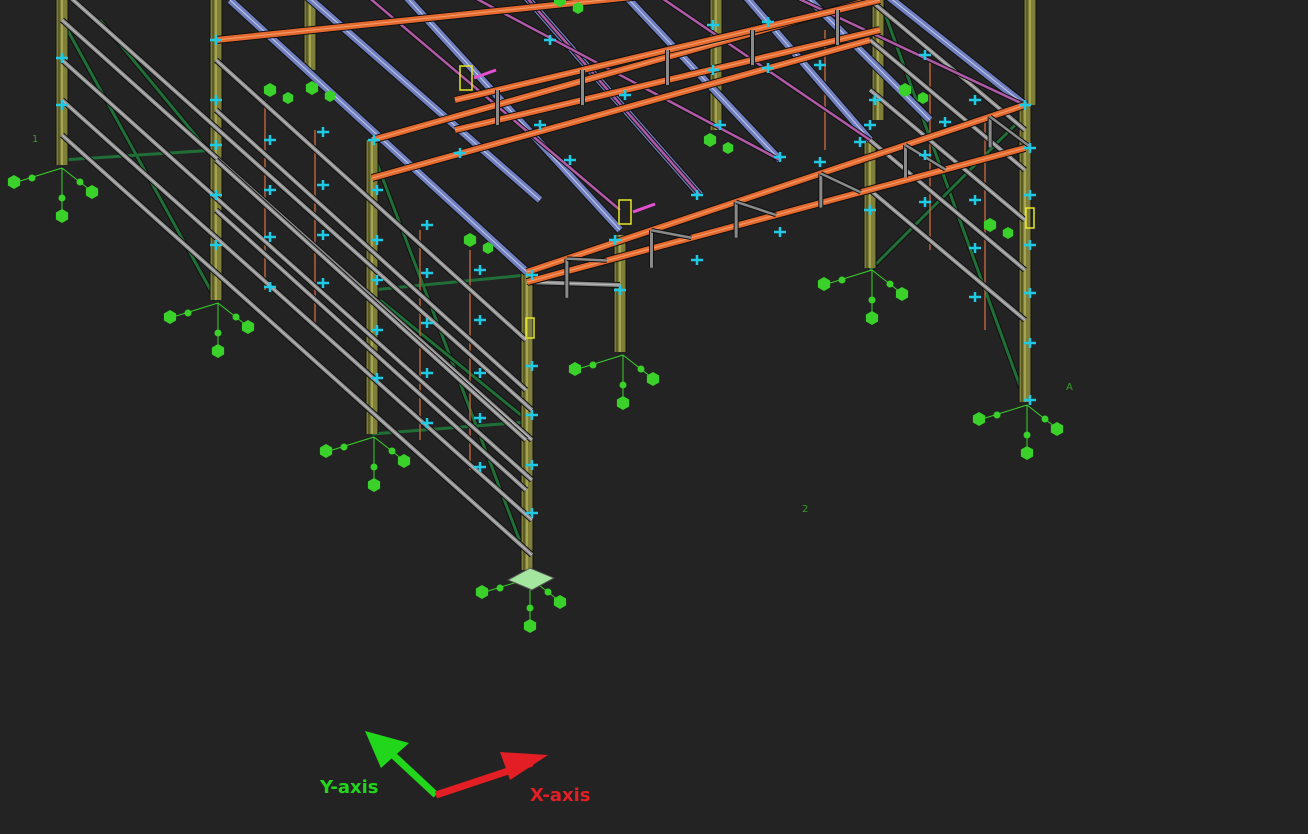 This screenshot has width=1308, height=834. What do you see at coordinates (805, 509) in the screenshot?
I see `node-label: 2` at bounding box center [805, 509].